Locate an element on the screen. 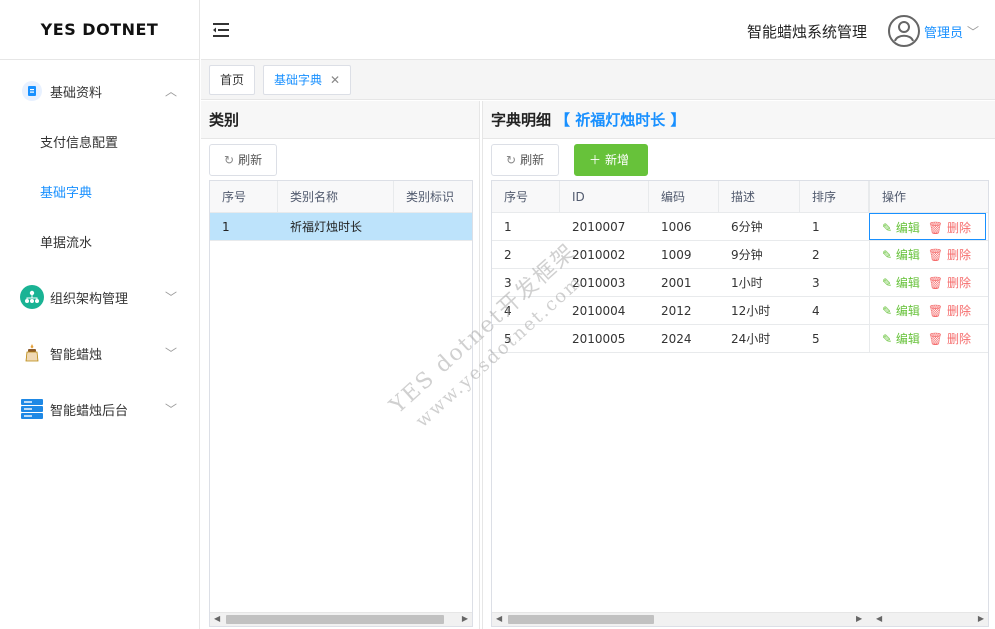 This screenshot has width=995, height=629. tab-basic-dictionary: 基础字典 ✕ is located at coordinates (307, 80).